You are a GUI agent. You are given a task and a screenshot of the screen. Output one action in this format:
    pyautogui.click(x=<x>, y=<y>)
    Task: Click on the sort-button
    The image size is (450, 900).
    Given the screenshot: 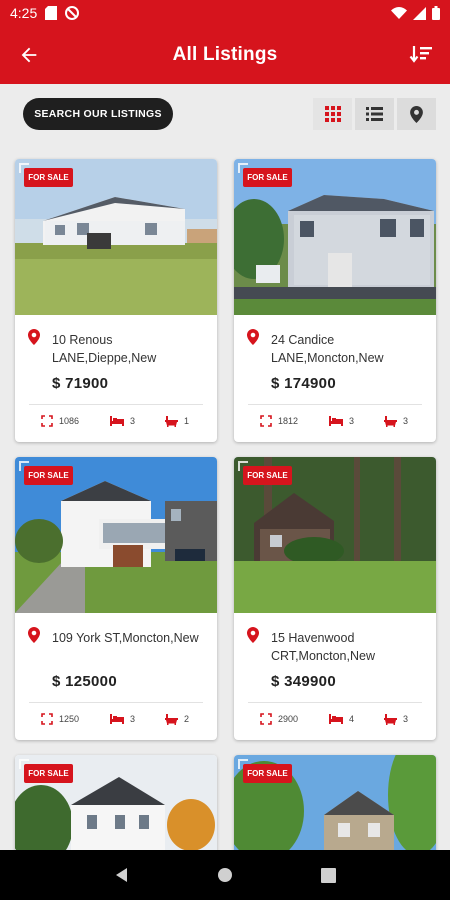 What is the action you would take?
    pyautogui.click(x=421, y=55)
    